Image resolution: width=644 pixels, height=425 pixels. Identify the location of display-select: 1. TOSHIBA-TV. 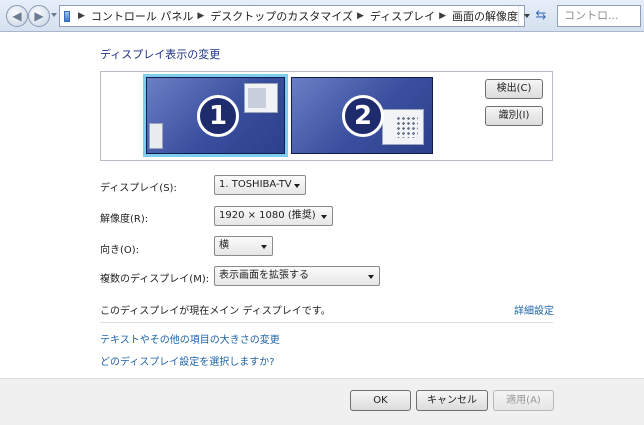
(260, 185).